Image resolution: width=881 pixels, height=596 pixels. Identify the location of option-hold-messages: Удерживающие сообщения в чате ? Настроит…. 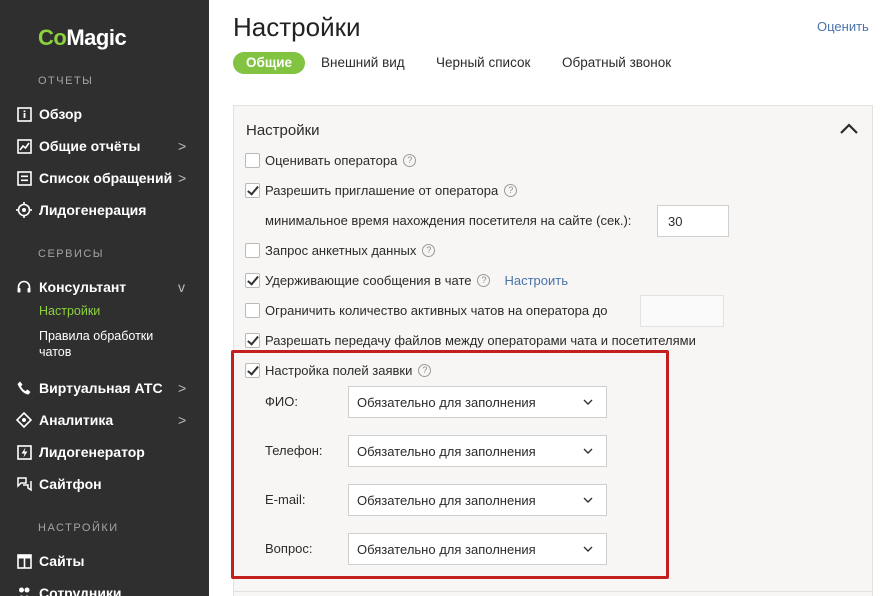
(406, 280).